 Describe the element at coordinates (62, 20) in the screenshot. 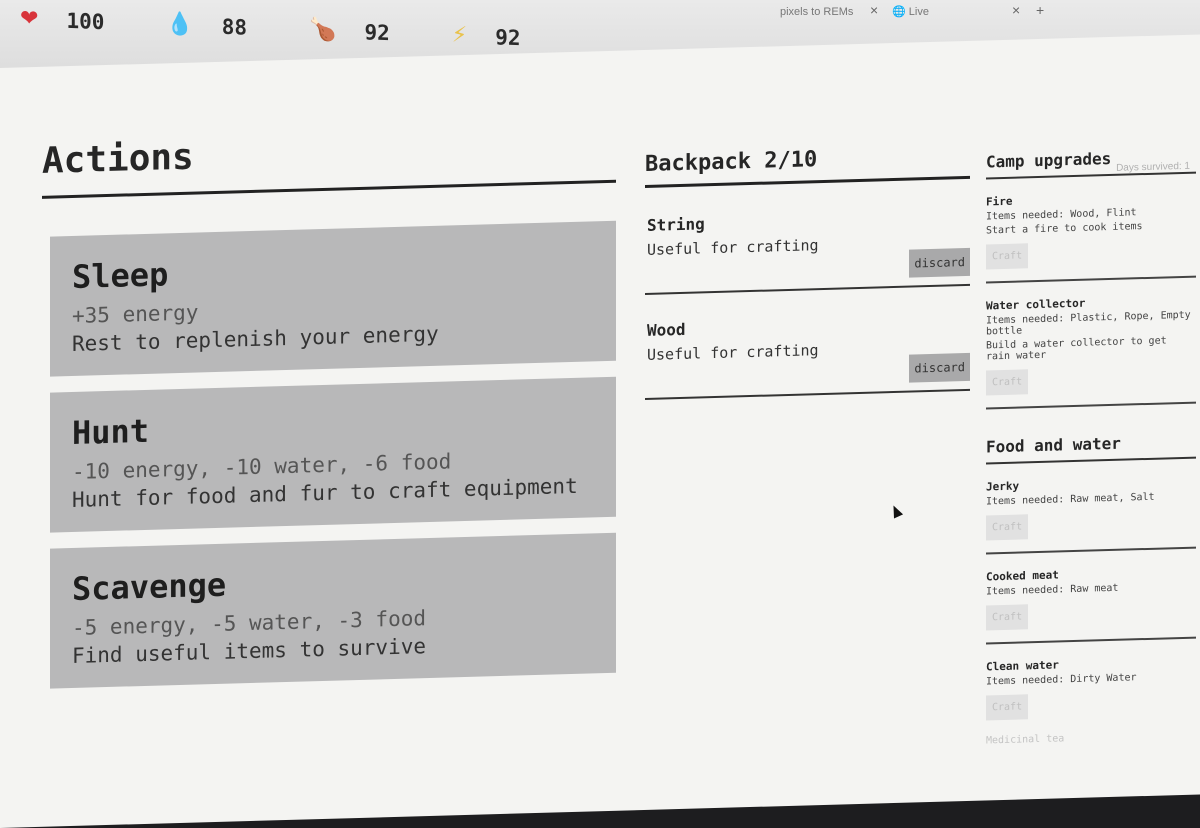

I see `health-stat: ❤ 100` at that location.